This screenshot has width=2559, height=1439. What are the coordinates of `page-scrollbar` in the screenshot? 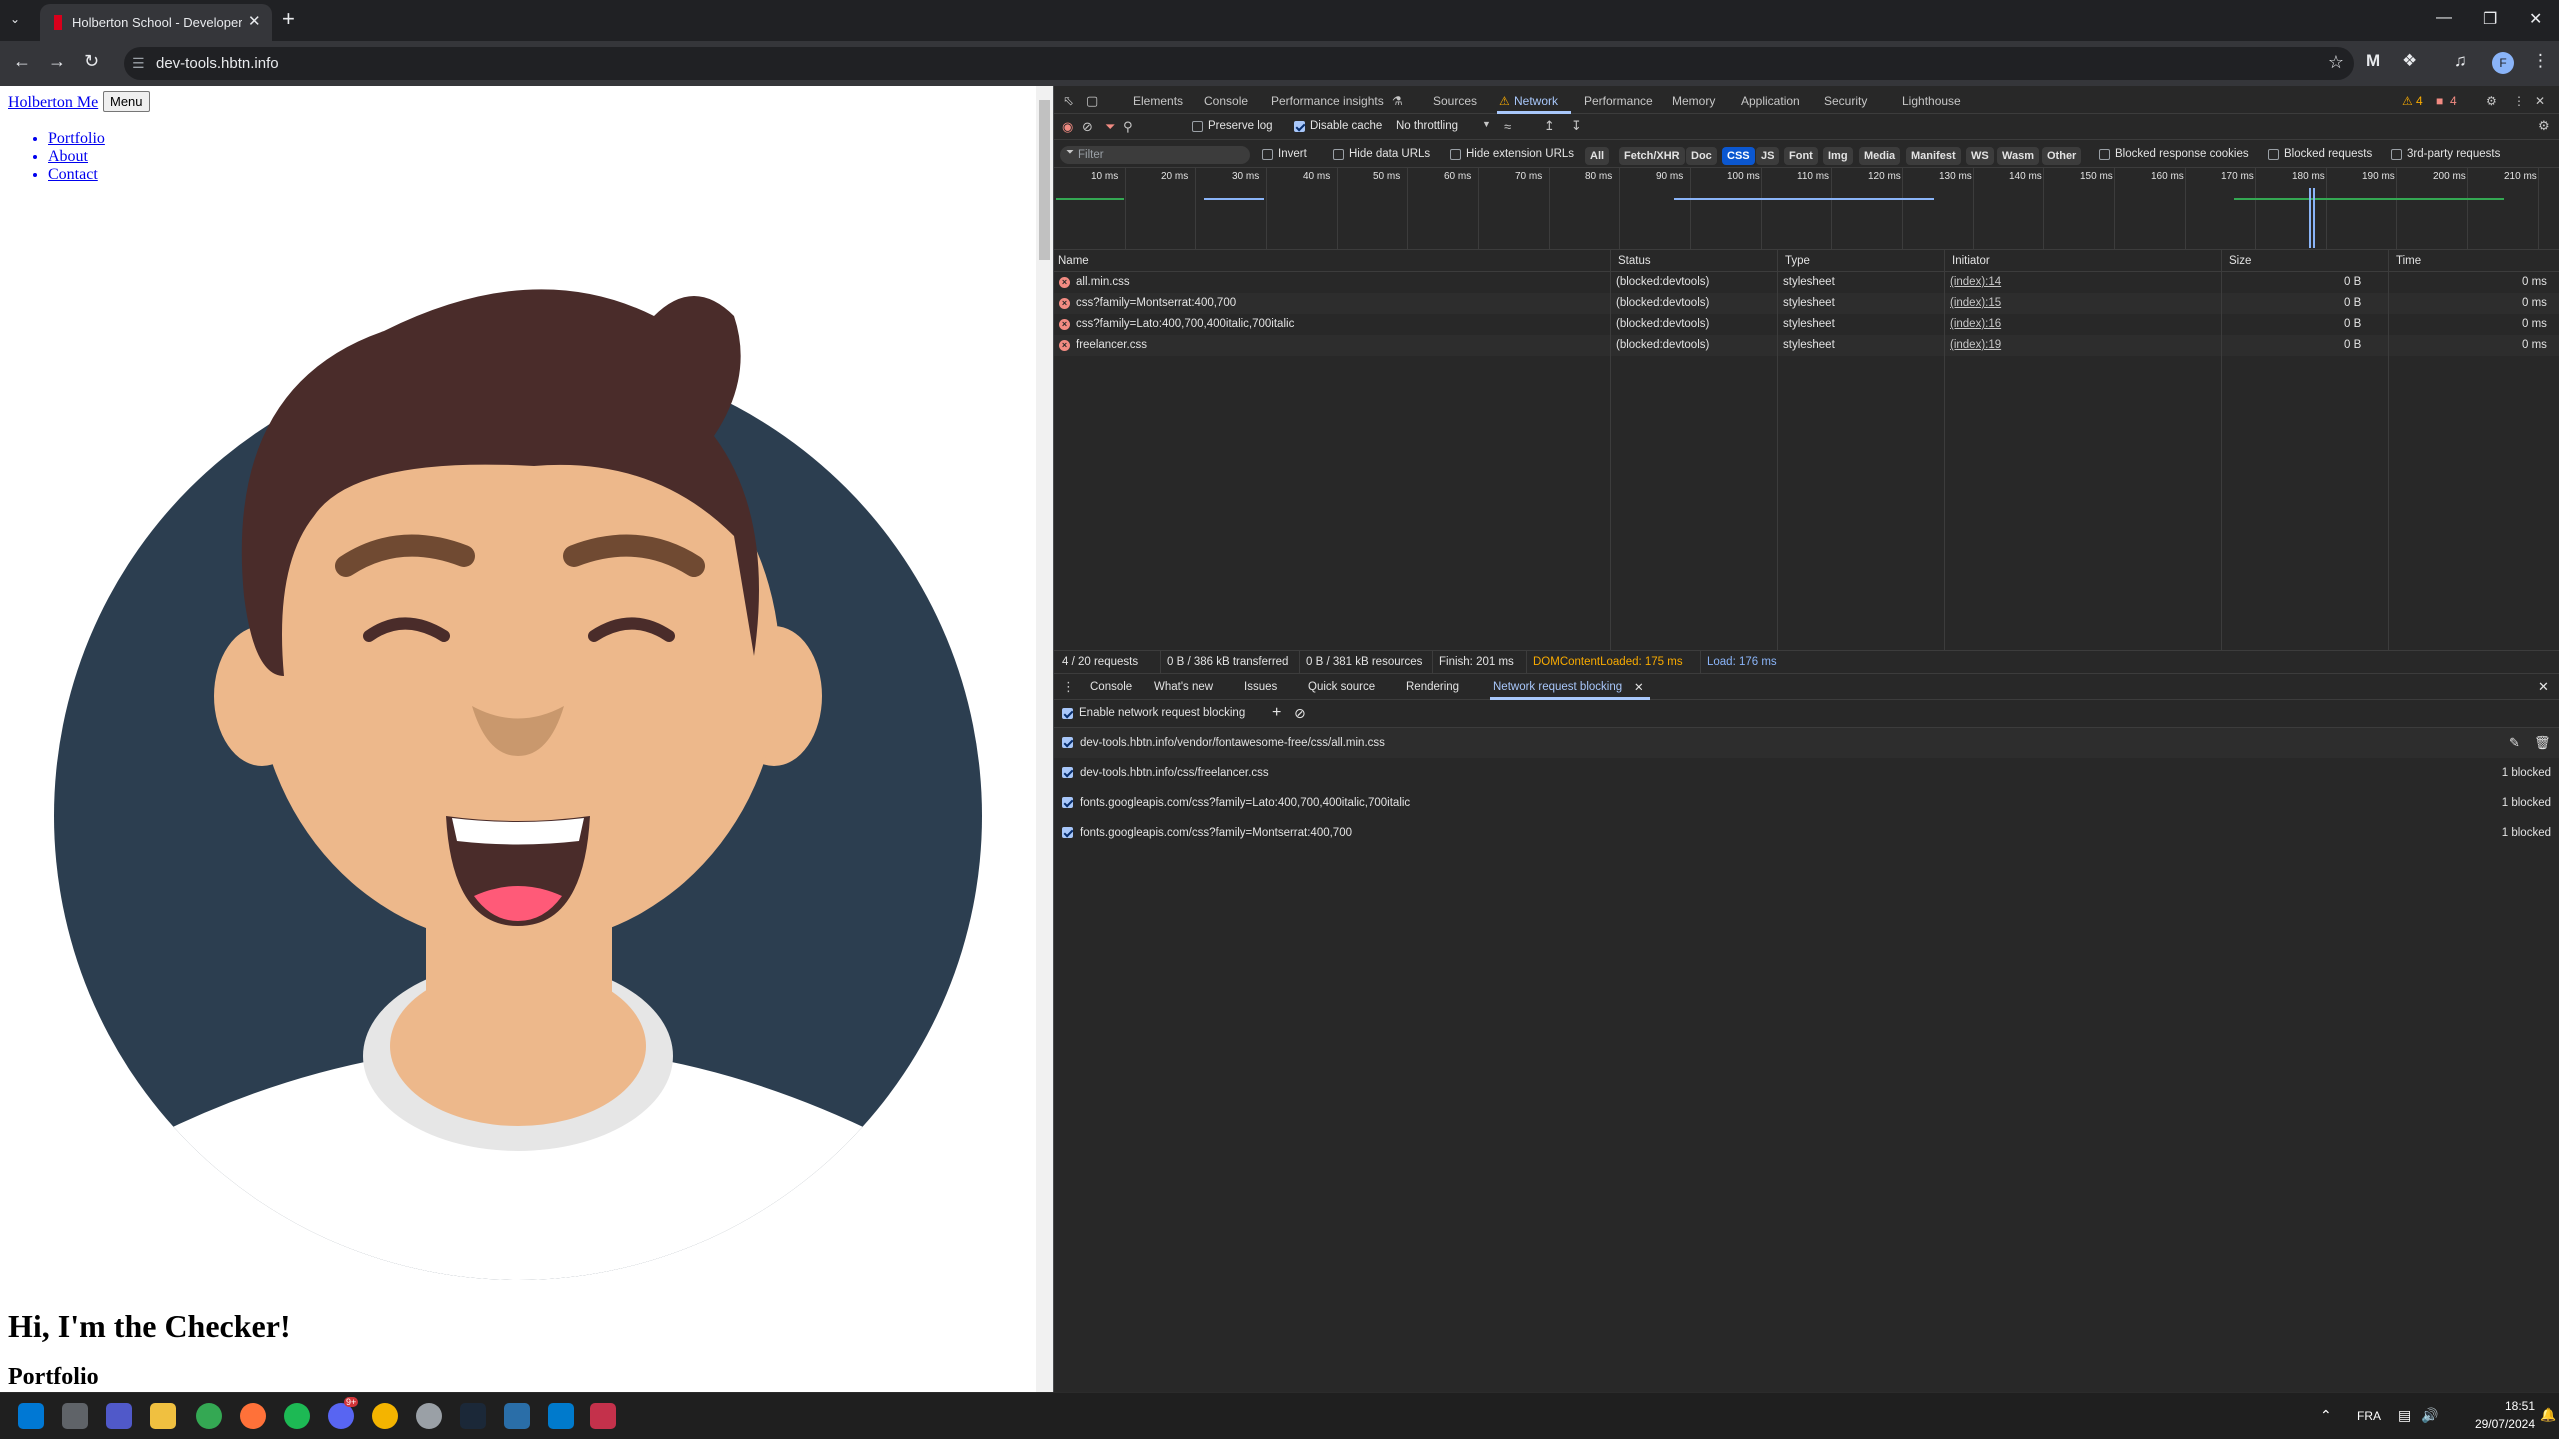 It's located at (1044, 739).